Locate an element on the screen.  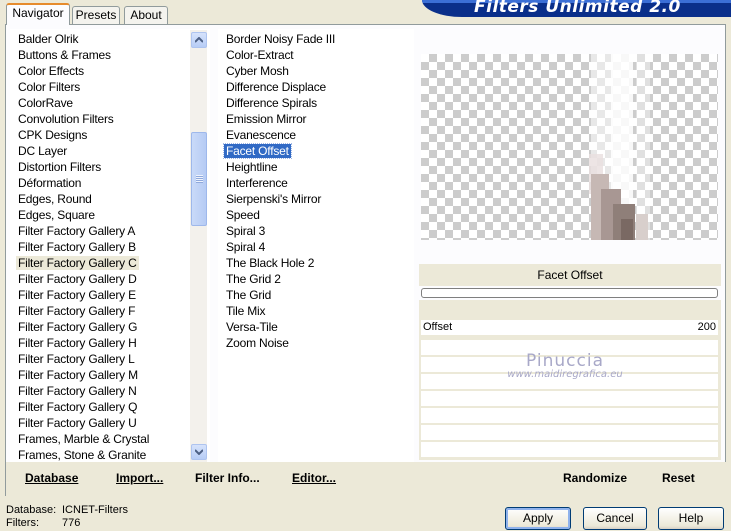
category-item: Balder Olrik is located at coordinates (48, 39).